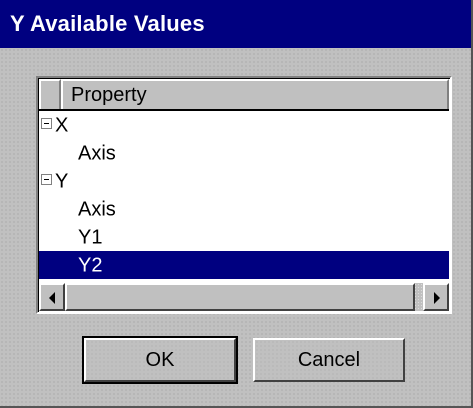 This screenshot has width=473, height=408. What do you see at coordinates (50, 94) in the screenshot?
I see `header-gutter` at bounding box center [50, 94].